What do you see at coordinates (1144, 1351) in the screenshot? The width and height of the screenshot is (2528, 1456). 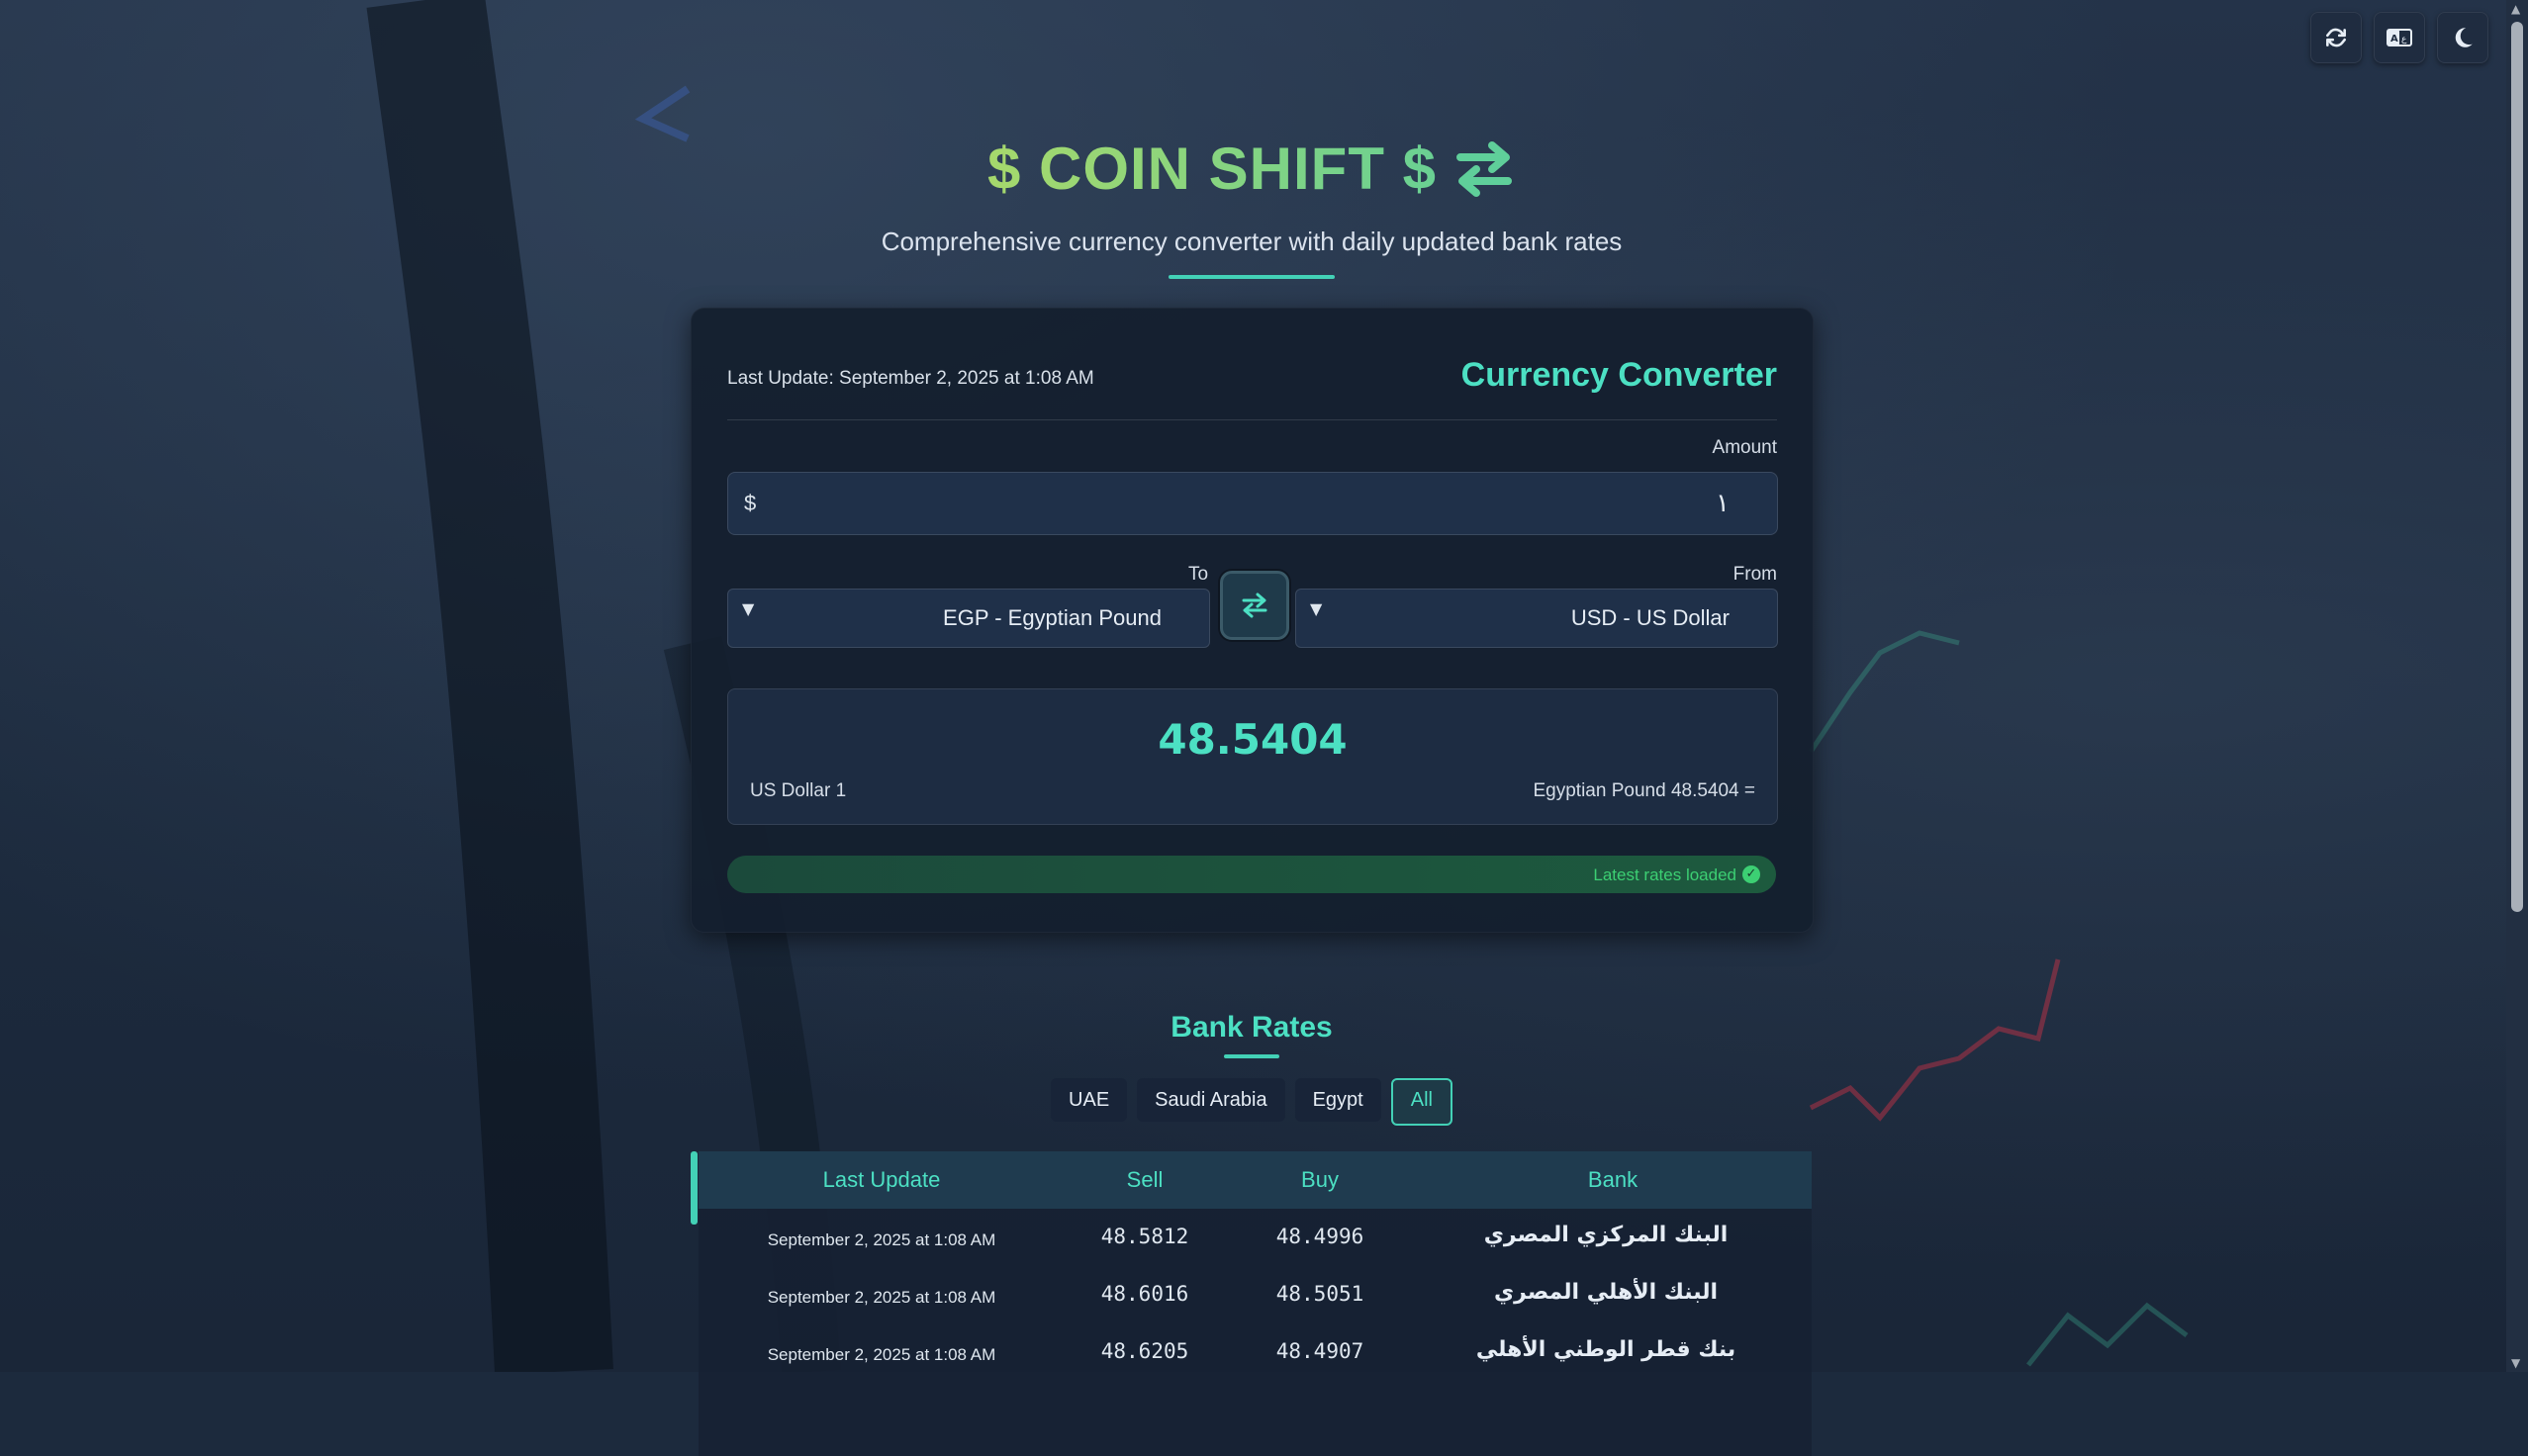 I see `cell-sell: 48.6205` at bounding box center [1144, 1351].